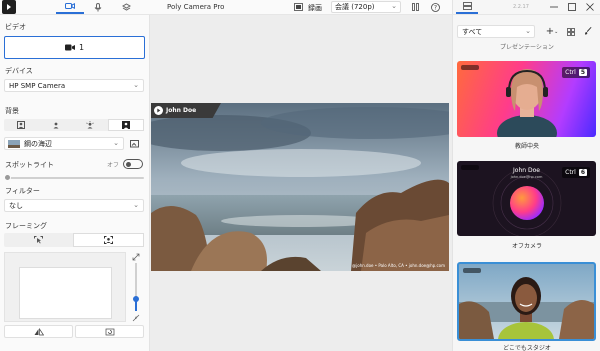  What do you see at coordinates (526, 301) in the screenshot?
I see `scene-card-studio` at bounding box center [526, 301].